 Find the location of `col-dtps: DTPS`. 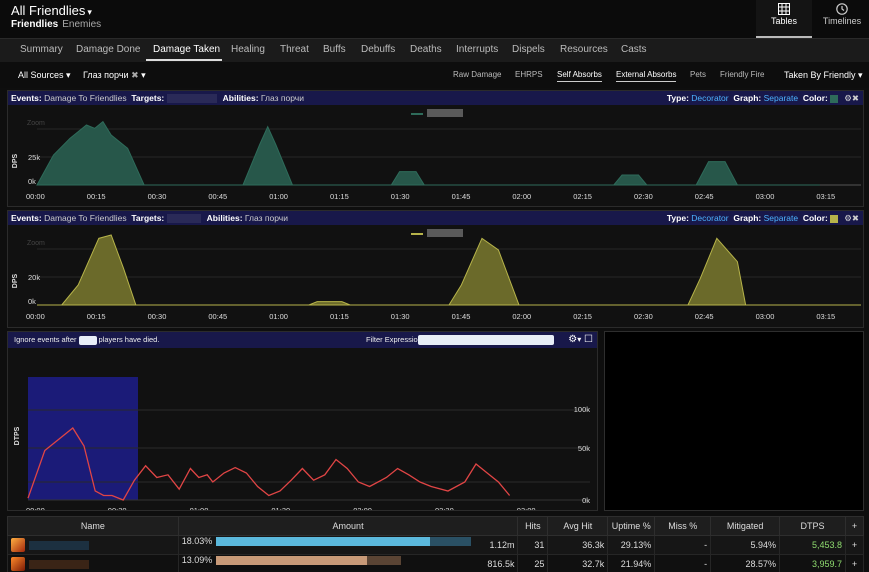

col-dtps: DTPS is located at coordinates (812, 526).